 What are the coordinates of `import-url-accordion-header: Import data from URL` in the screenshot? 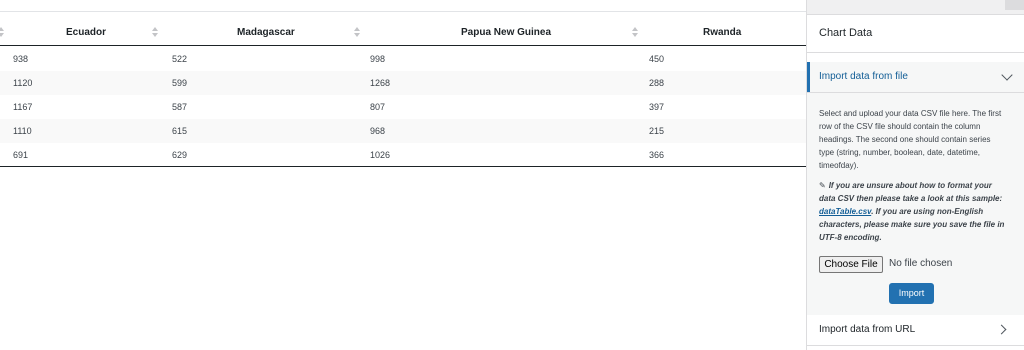 It's located at (915, 330).